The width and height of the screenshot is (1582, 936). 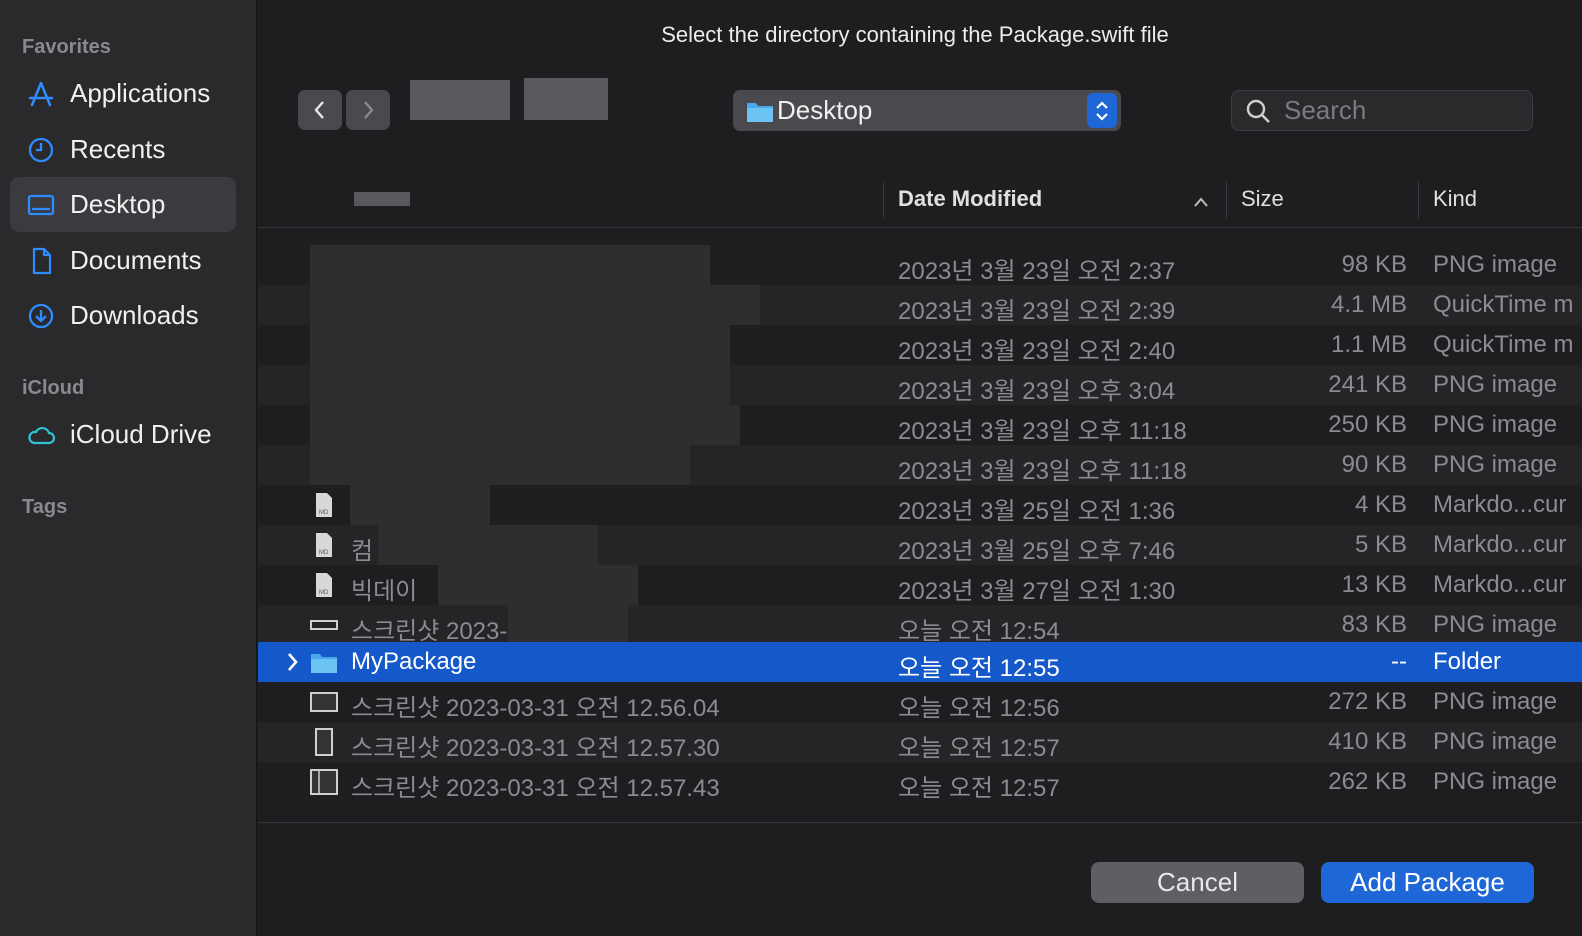 I want to click on table-row: 2023년 3월 23일 오전 2:37 98 KB PNG image, so click(x=920, y=265).